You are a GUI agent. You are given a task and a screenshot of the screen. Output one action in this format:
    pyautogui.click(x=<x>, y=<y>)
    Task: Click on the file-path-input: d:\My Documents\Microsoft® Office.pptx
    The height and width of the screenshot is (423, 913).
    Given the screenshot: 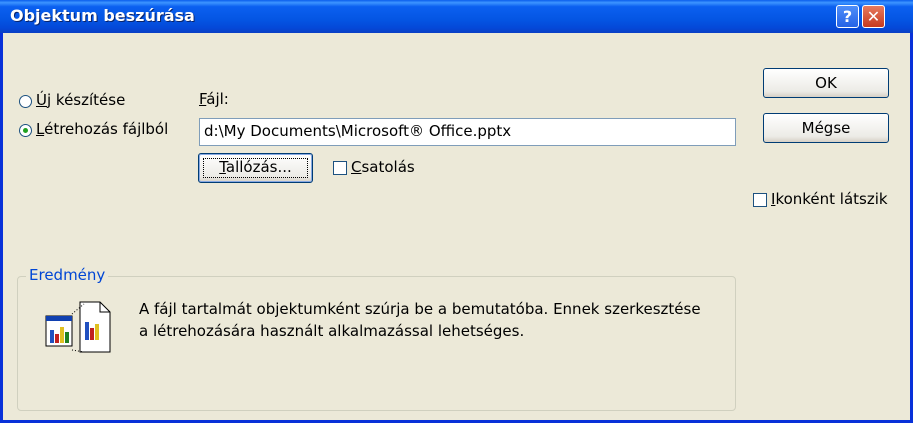 What is the action you would take?
    pyautogui.click(x=467, y=132)
    